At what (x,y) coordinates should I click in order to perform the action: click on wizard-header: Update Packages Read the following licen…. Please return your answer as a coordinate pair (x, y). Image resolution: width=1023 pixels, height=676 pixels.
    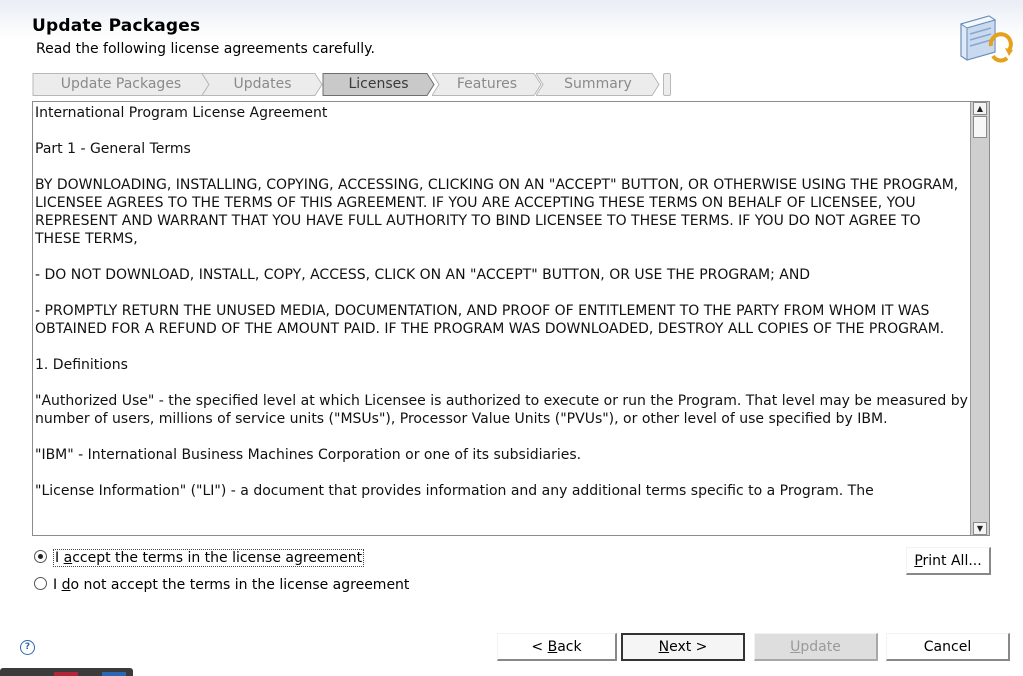
    Looking at the image, I should click on (511, 33).